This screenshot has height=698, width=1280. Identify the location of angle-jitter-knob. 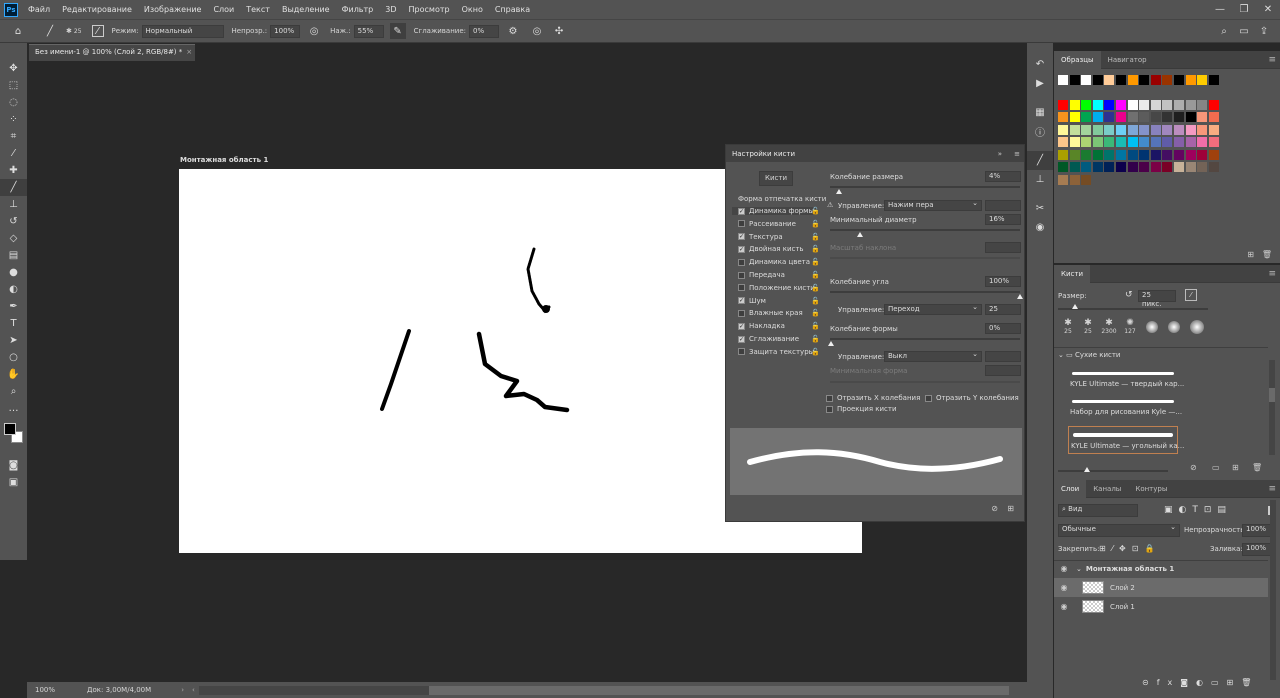
(1020, 296).